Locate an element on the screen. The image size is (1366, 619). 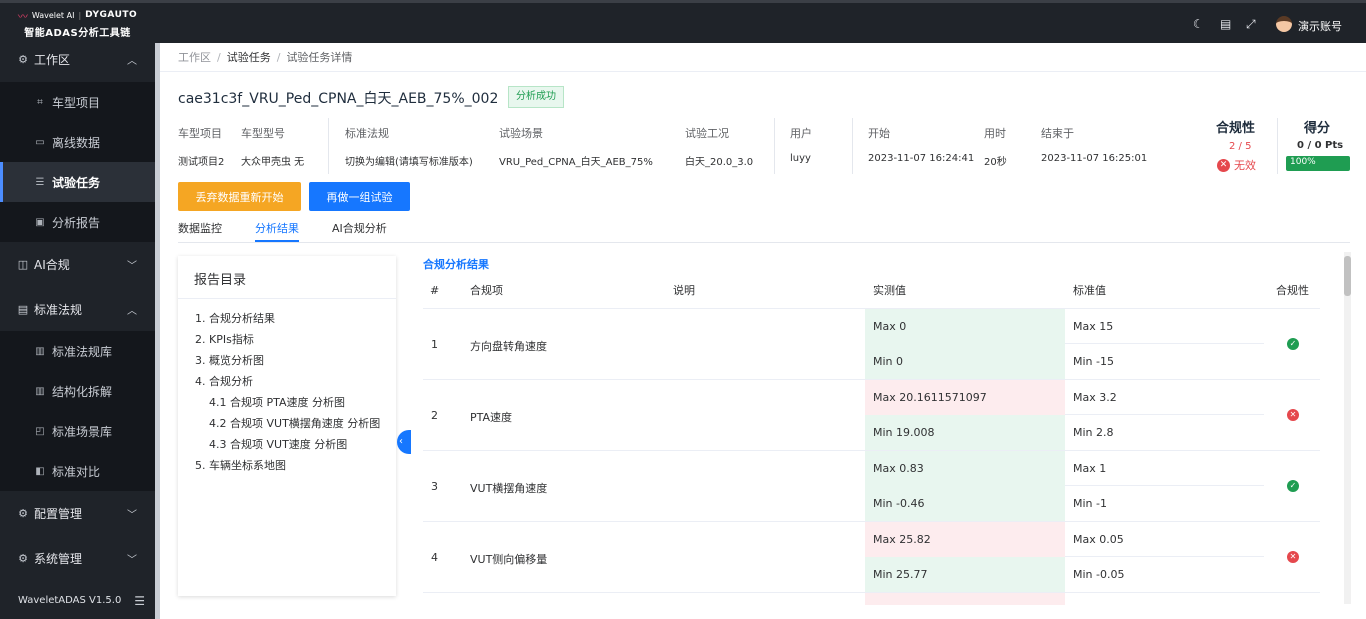
folder-icon: ▭ is located at coordinates (40, 142).